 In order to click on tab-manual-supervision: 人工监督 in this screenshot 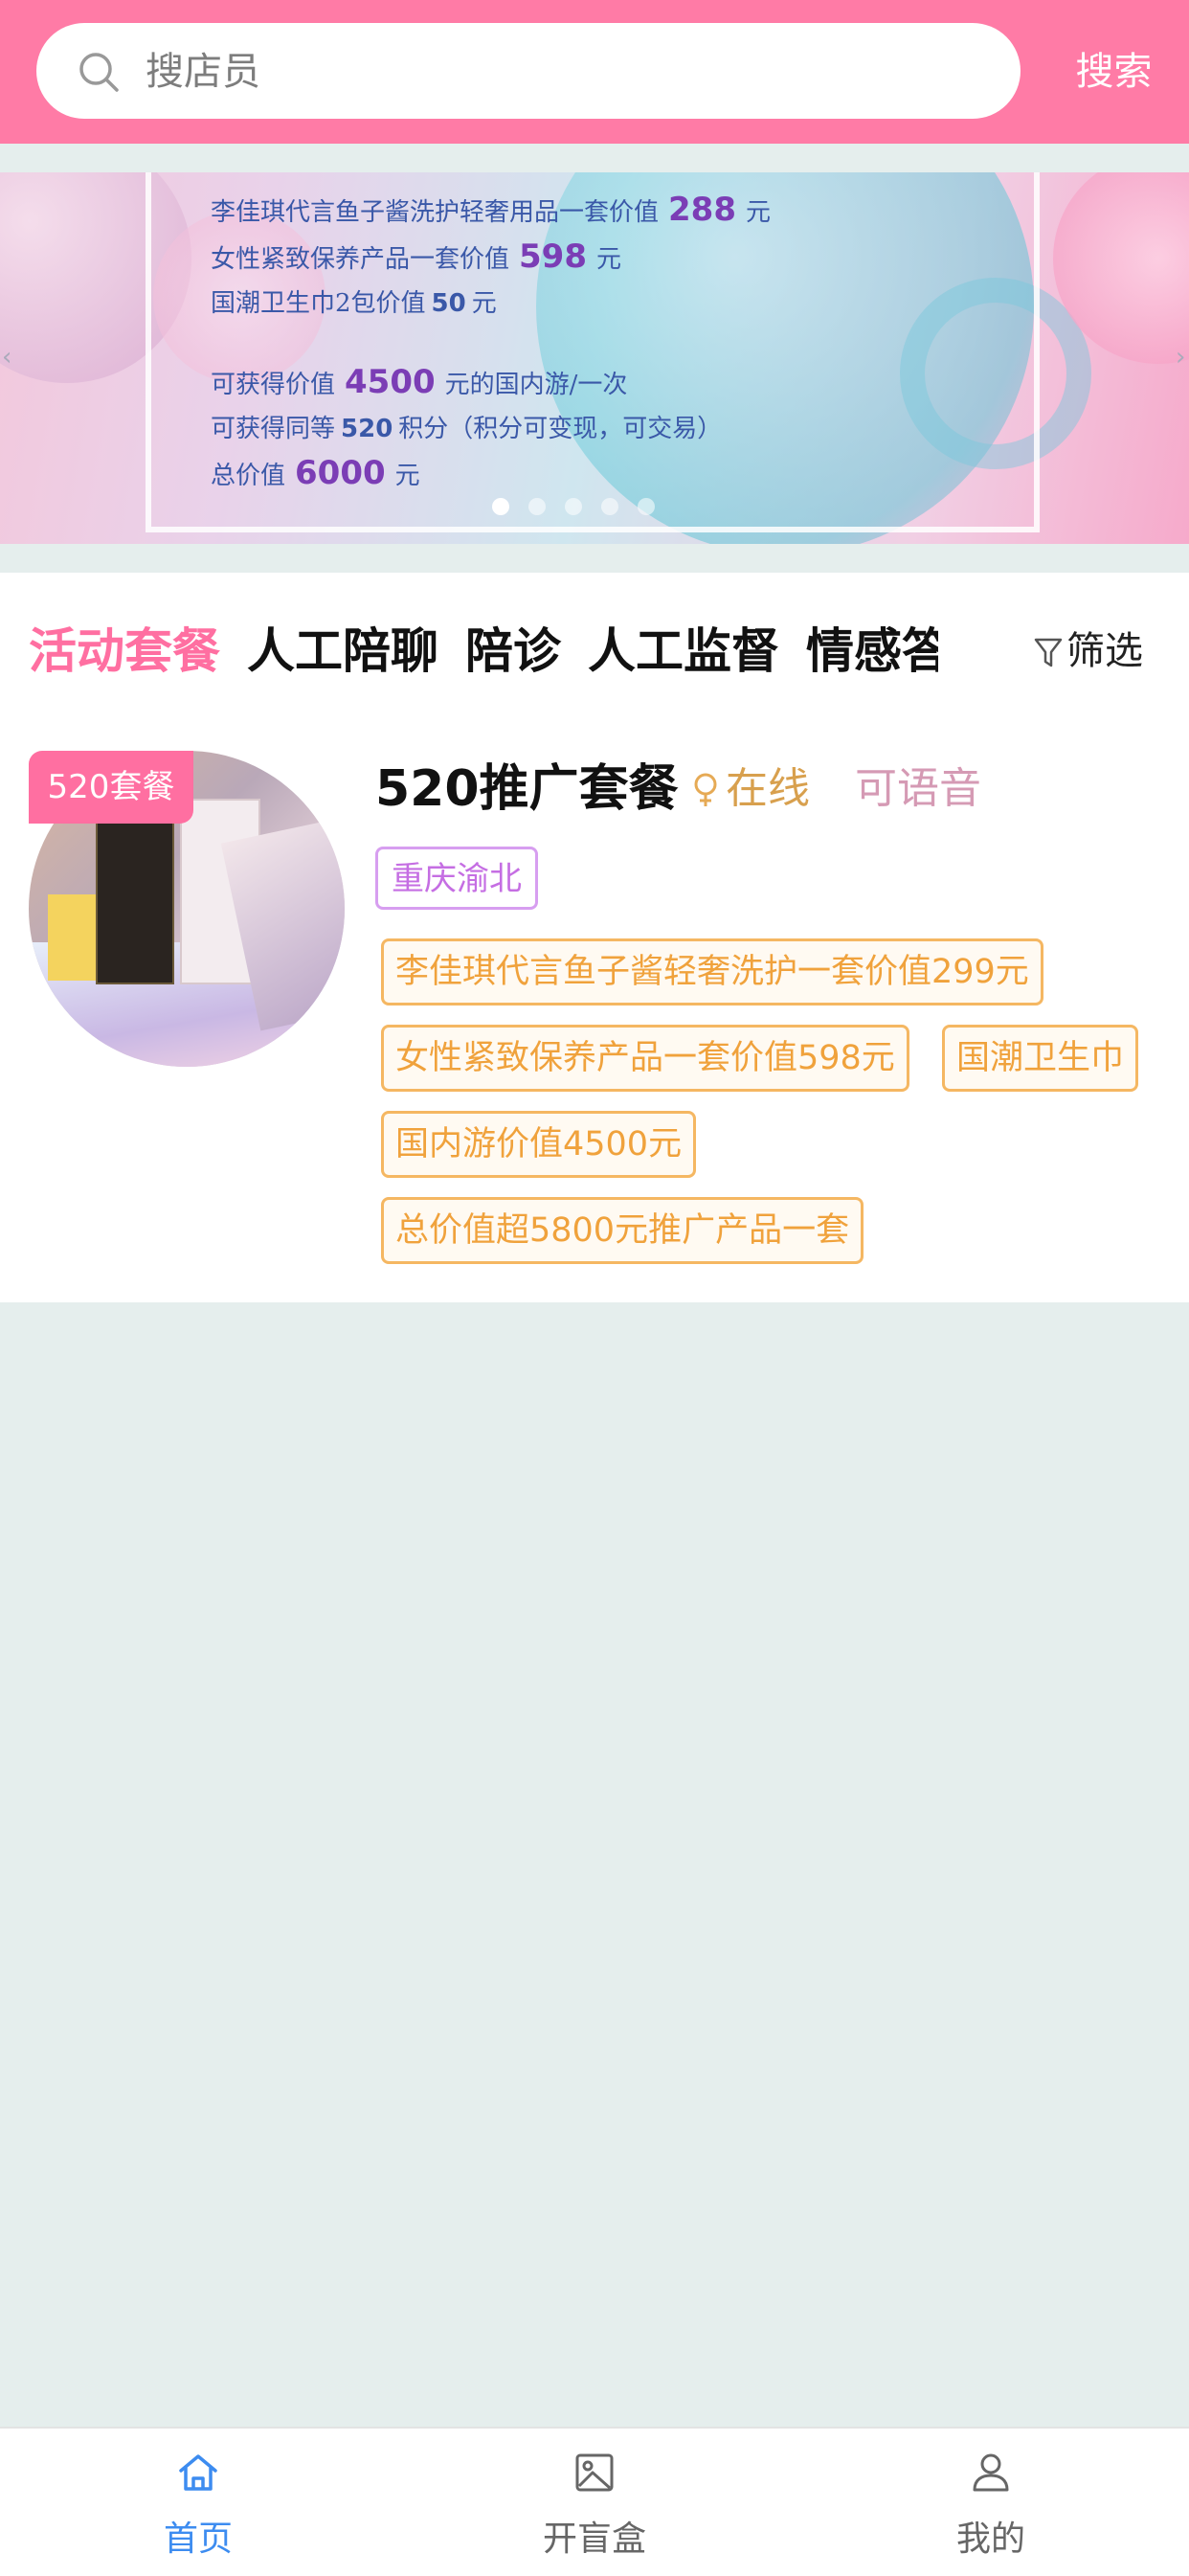, I will do `click(683, 651)`.